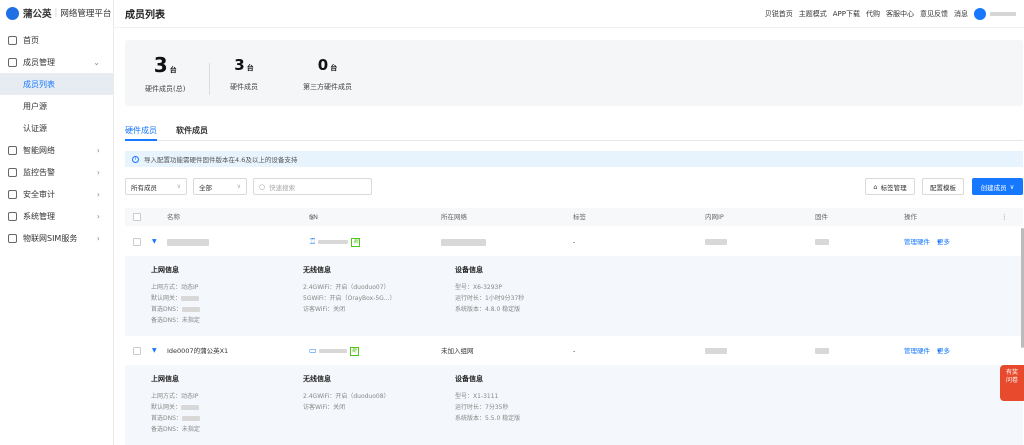 The width and height of the screenshot is (1024, 445). Describe the element at coordinates (56, 106) in the screenshot. I see `sidebar-item-user-source: 用户源` at that location.